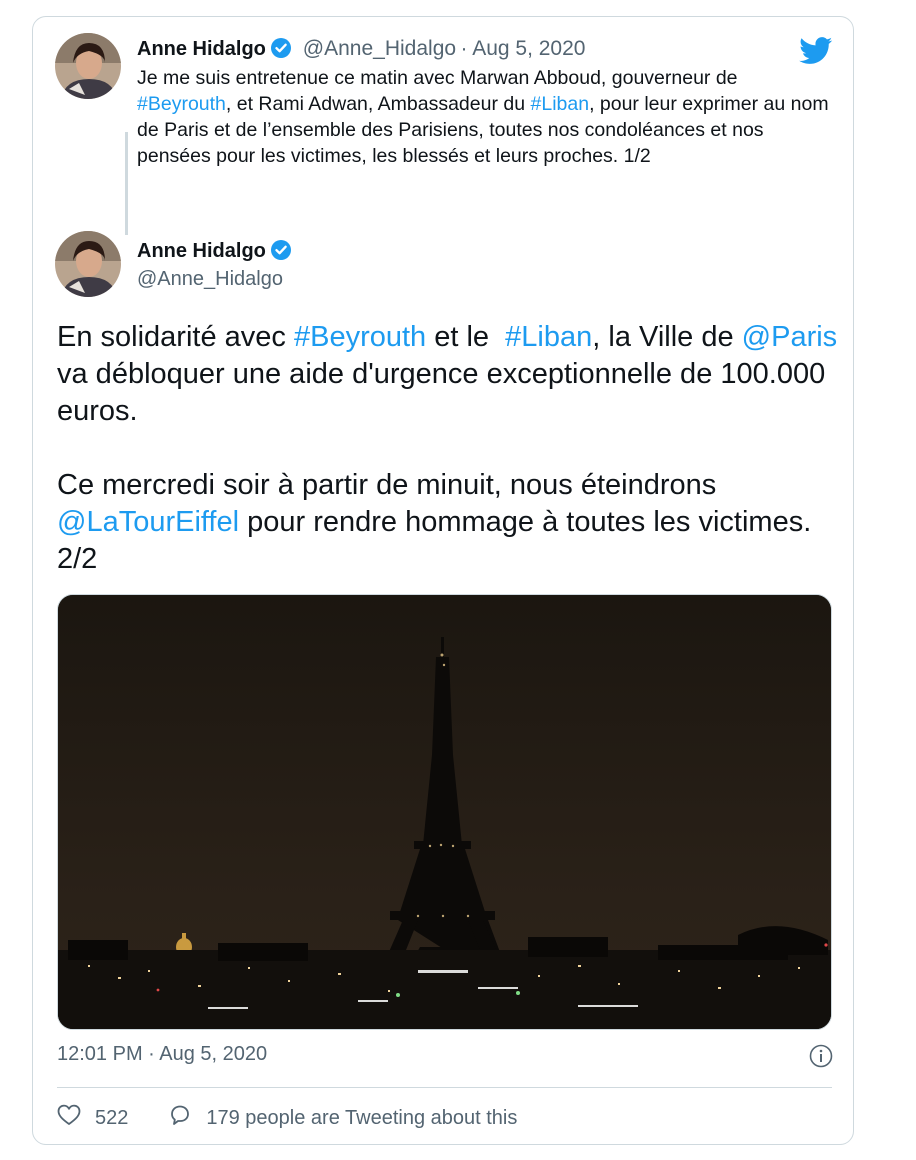 The height and width of the screenshot is (1160, 916). What do you see at coordinates (790, 337) in the screenshot?
I see `mention-paris-link: @Paris` at bounding box center [790, 337].